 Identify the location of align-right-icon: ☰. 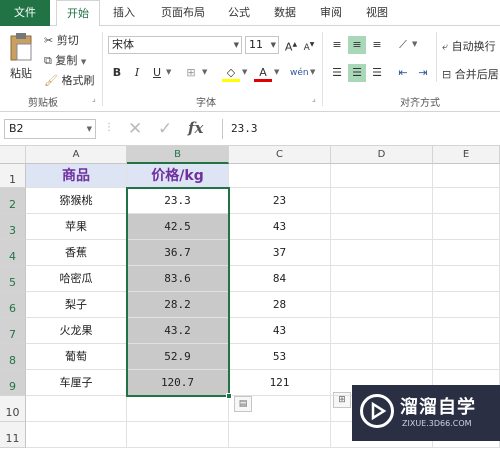
(377, 73).